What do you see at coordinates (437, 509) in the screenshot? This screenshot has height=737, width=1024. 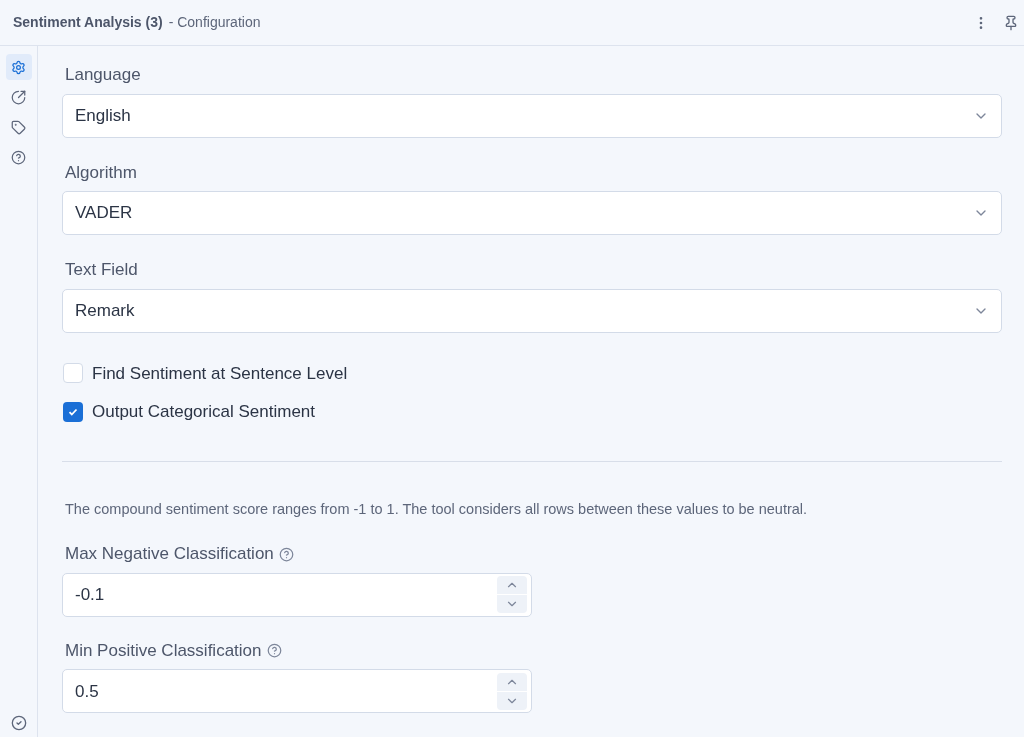 I see `description-text: The compound sentiment score ranges from -1 to 1. The tool considers all rows between these values to be neutral.` at bounding box center [437, 509].